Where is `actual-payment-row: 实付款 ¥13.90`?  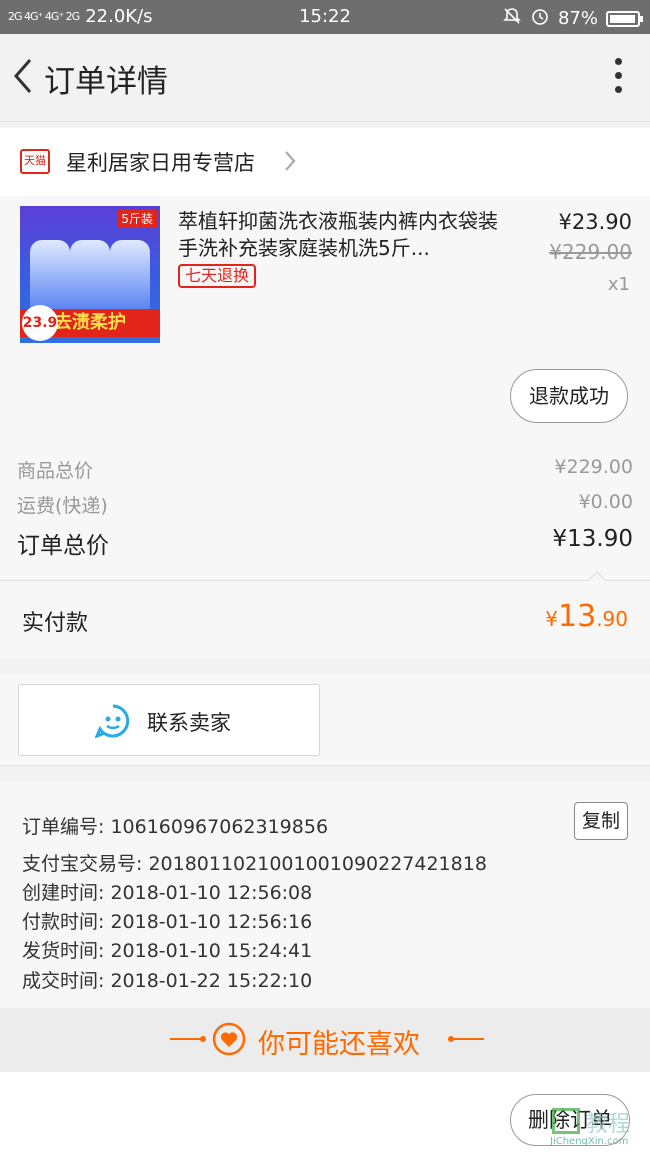 actual-payment-row: 实付款 ¥13.90 is located at coordinates (325, 614).